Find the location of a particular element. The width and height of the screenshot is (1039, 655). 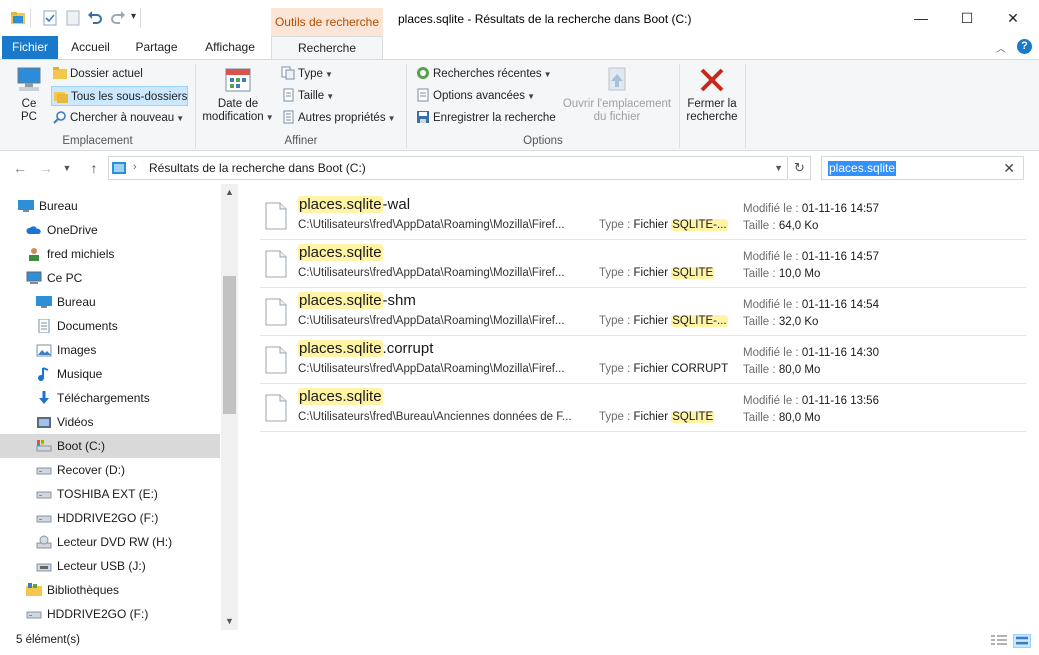

recent-locations-button: ▼ is located at coordinates (67, 168).